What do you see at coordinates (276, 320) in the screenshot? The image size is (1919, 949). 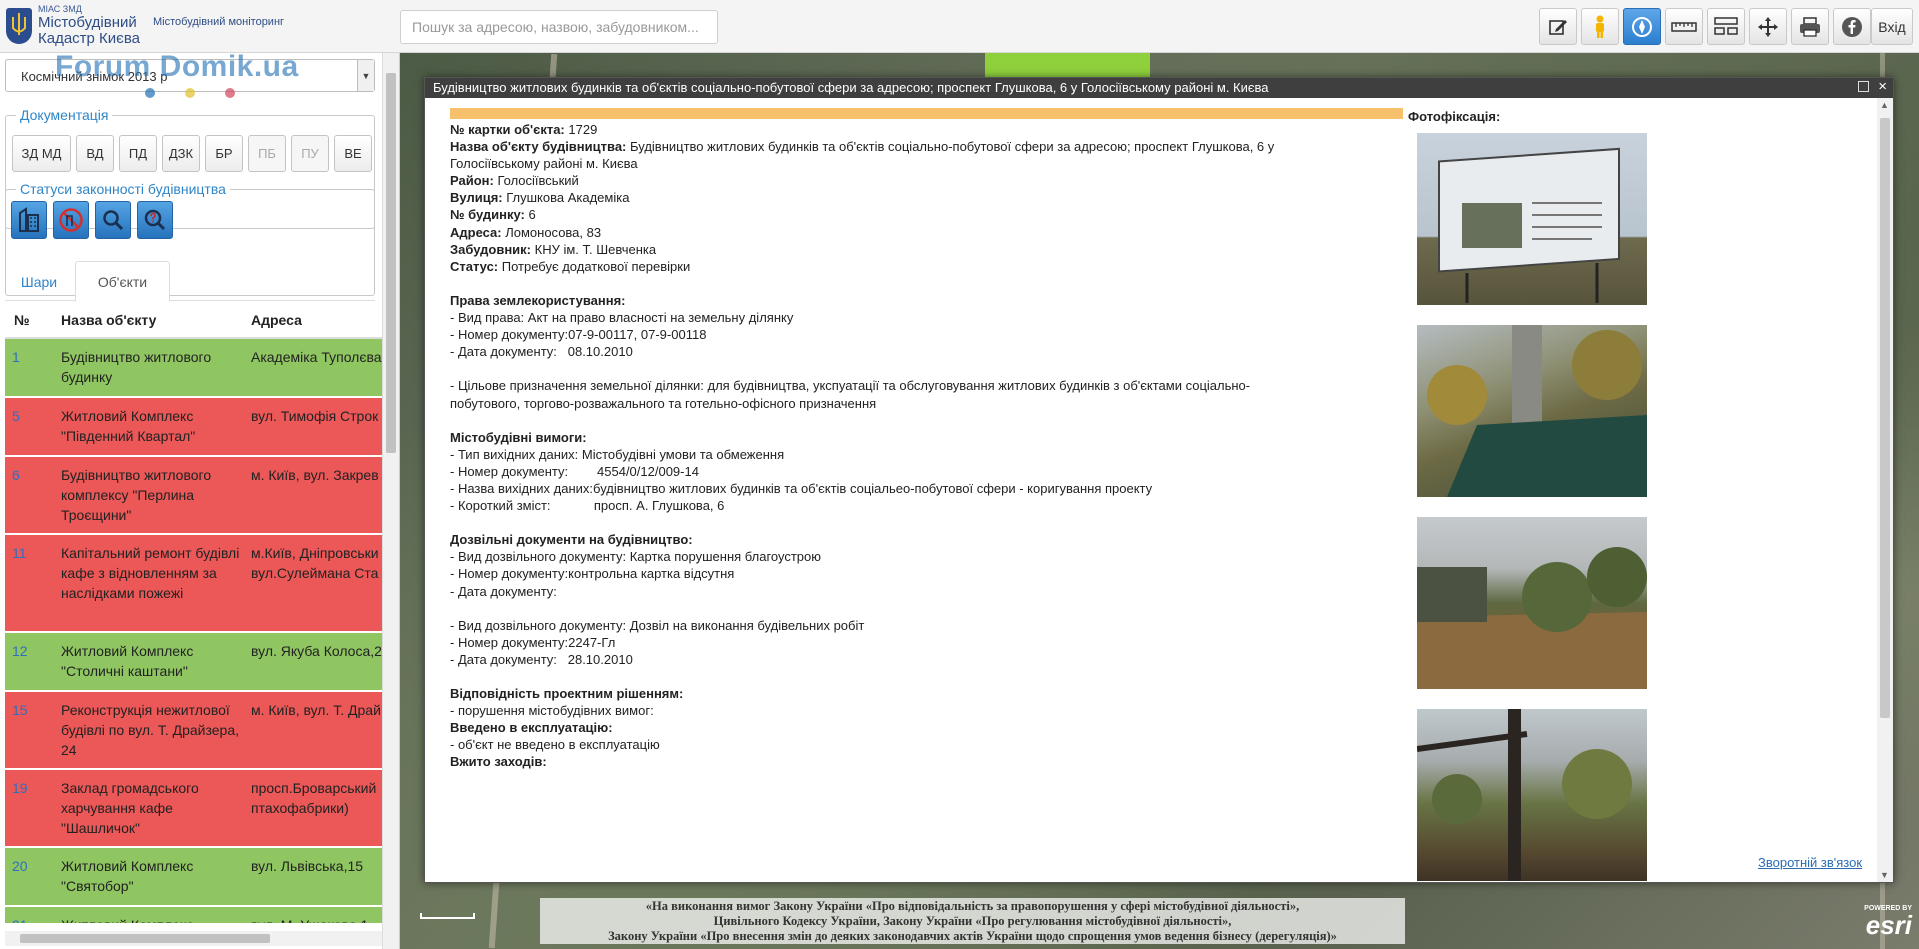 I see `column-header-address: Адреса` at bounding box center [276, 320].